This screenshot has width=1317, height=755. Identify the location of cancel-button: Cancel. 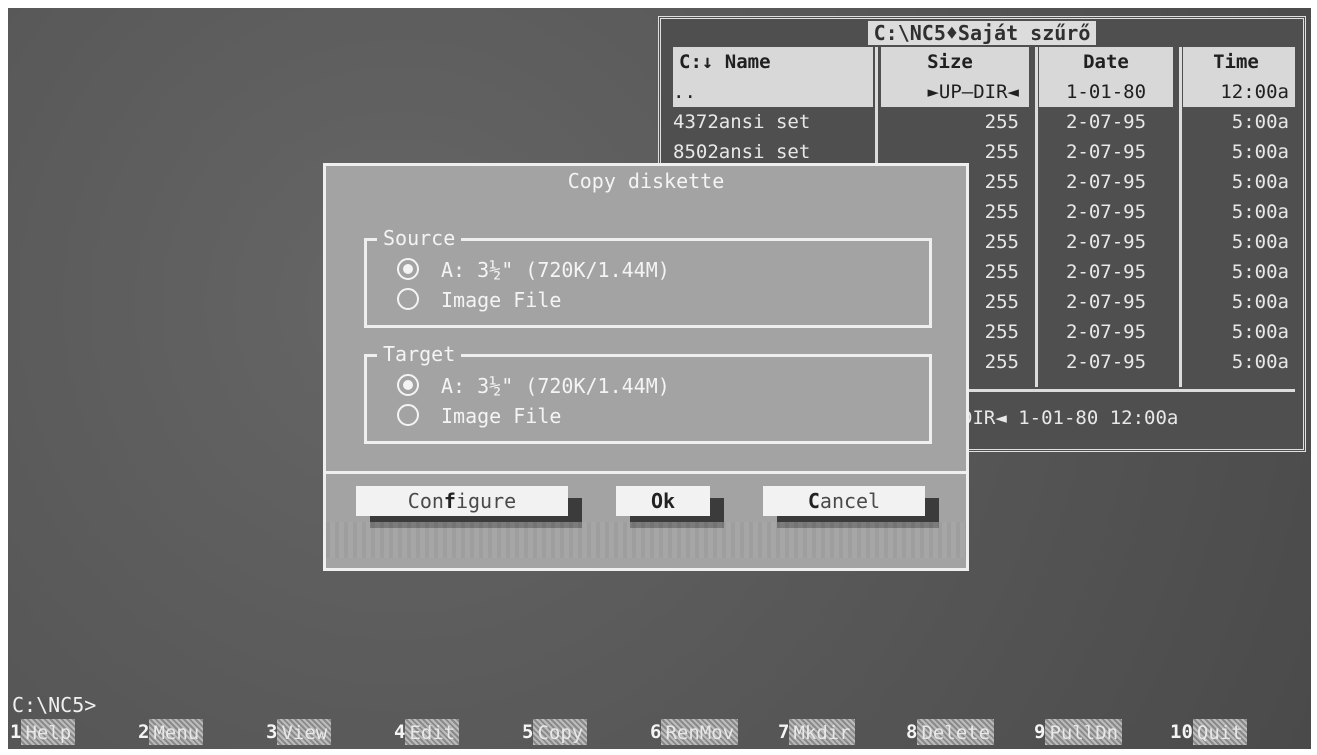
(844, 501).